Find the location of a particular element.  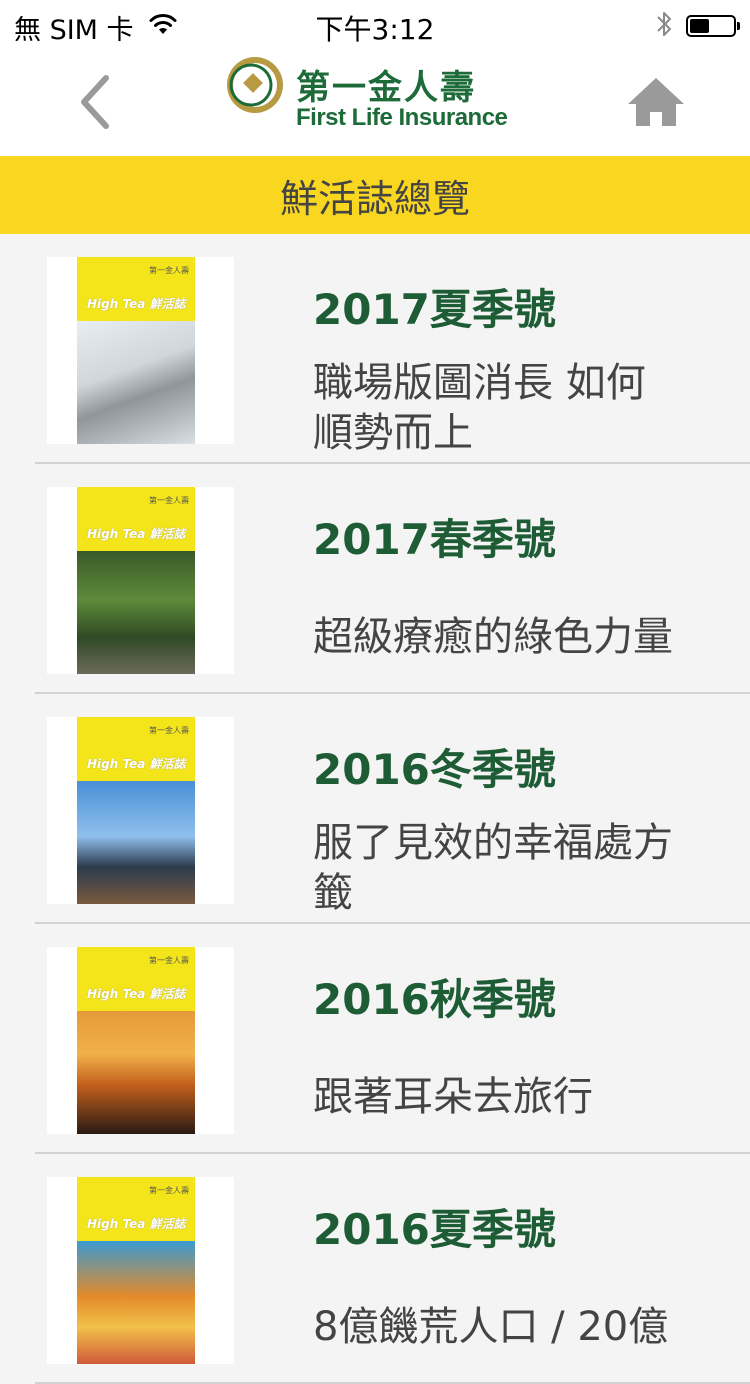

logo: 第一金人壽 First Life Insurance is located at coordinates (369, 99).